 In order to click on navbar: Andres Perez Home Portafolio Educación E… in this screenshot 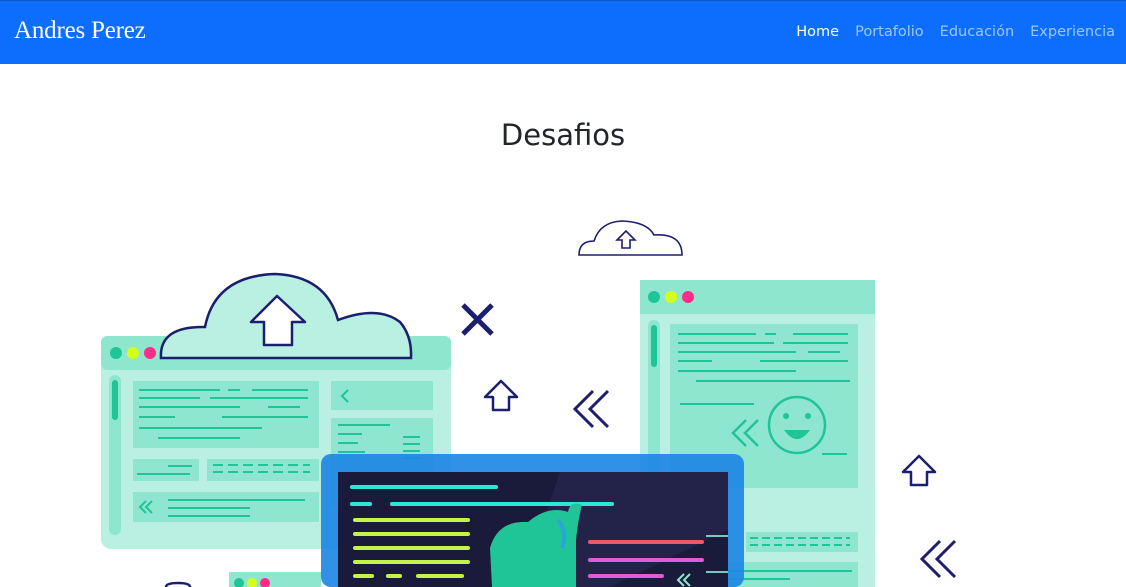, I will do `click(563, 32)`.